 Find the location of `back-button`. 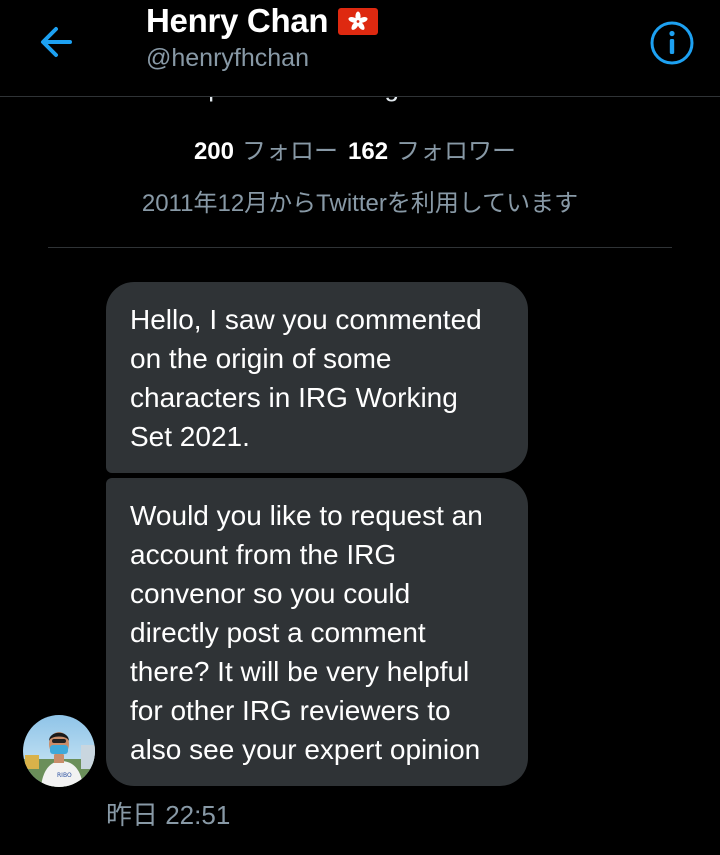

back-button is located at coordinates (56, 42).